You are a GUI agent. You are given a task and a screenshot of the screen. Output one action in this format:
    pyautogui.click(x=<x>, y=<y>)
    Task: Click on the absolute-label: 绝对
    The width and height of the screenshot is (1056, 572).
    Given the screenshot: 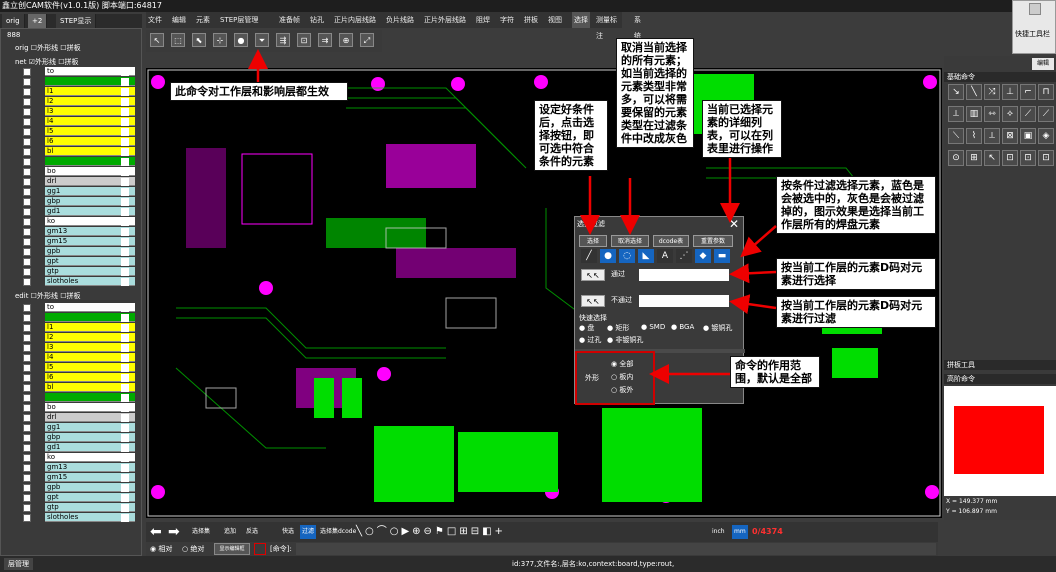 What is the action you would take?
    pyautogui.click(x=197, y=549)
    